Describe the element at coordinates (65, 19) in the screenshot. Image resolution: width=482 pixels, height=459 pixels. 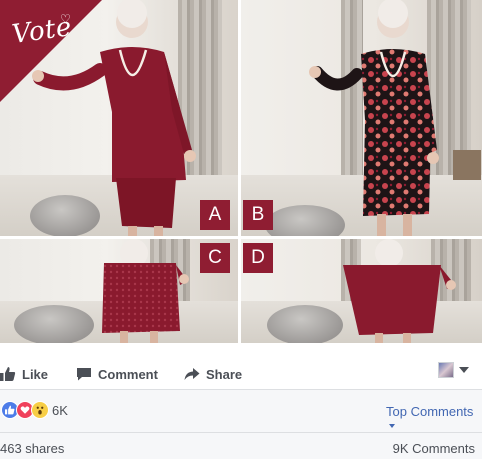
I see `heart-icon: ♡` at that location.